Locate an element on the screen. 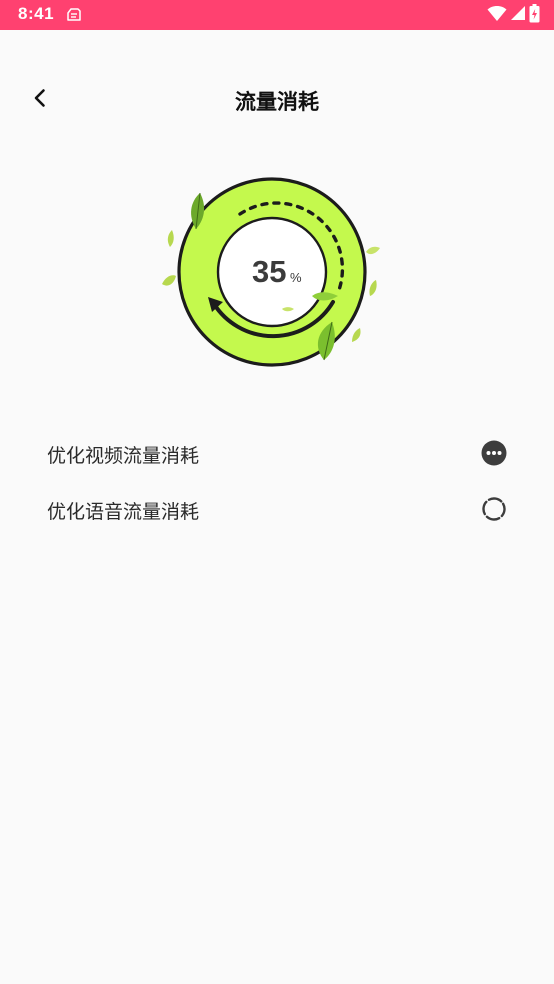 Image resolution: width=554 pixels, height=984 pixels. status-icons is located at coordinates (513, 15).